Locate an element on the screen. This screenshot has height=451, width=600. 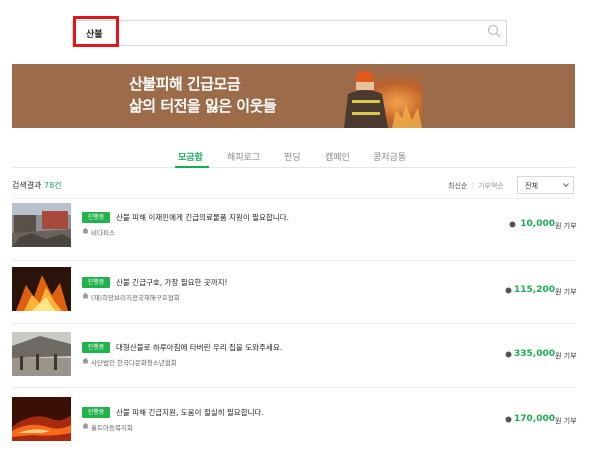
burned-house-thumbnail is located at coordinates (41, 354).